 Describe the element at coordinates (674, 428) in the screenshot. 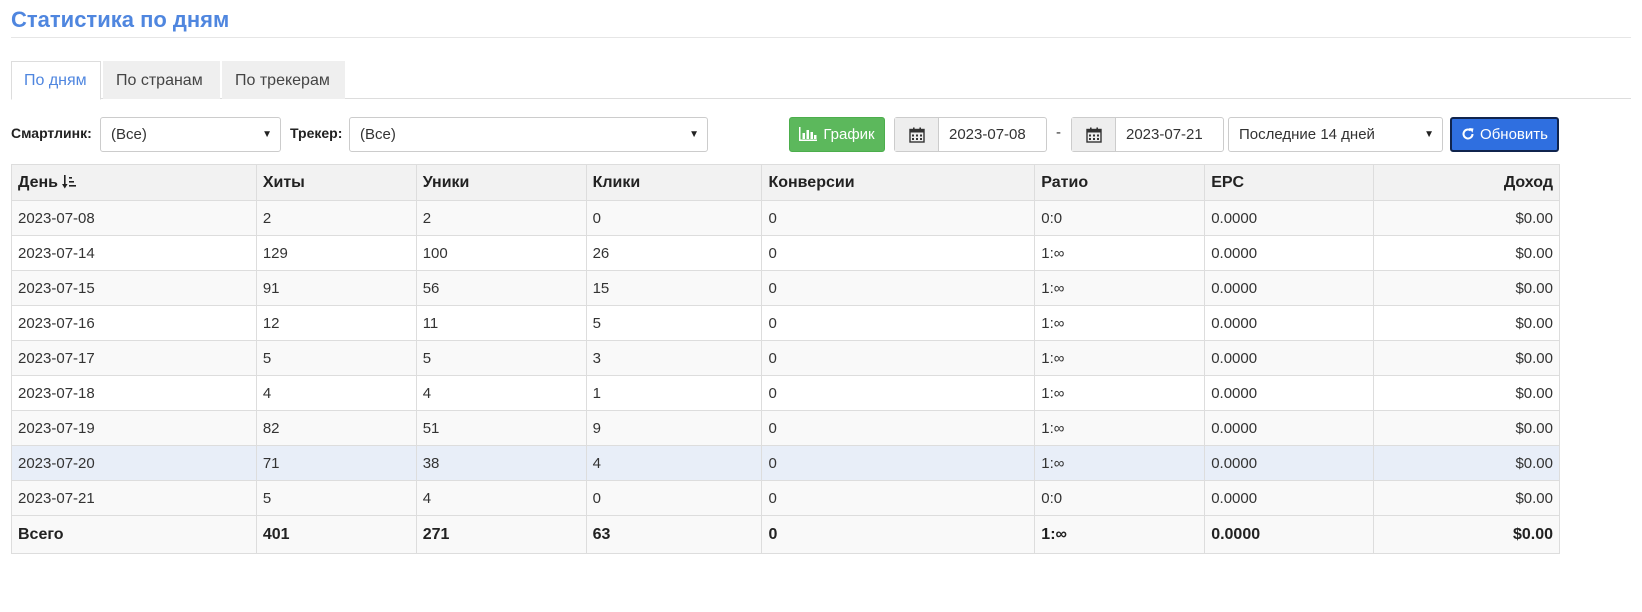

I see `cell-clicks: 9` at that location.